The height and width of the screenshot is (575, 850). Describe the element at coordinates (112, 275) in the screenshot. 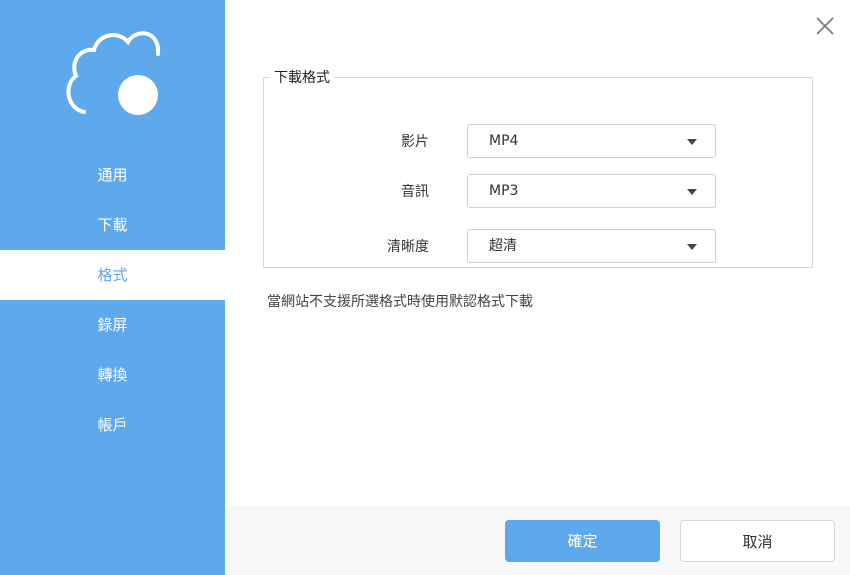

I see `sidebar-item-format: 格式` at that location.